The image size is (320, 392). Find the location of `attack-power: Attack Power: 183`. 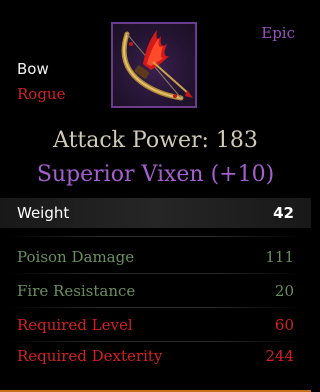

attack-power: Attack Power: 183 is located at coordinates (155, 140).